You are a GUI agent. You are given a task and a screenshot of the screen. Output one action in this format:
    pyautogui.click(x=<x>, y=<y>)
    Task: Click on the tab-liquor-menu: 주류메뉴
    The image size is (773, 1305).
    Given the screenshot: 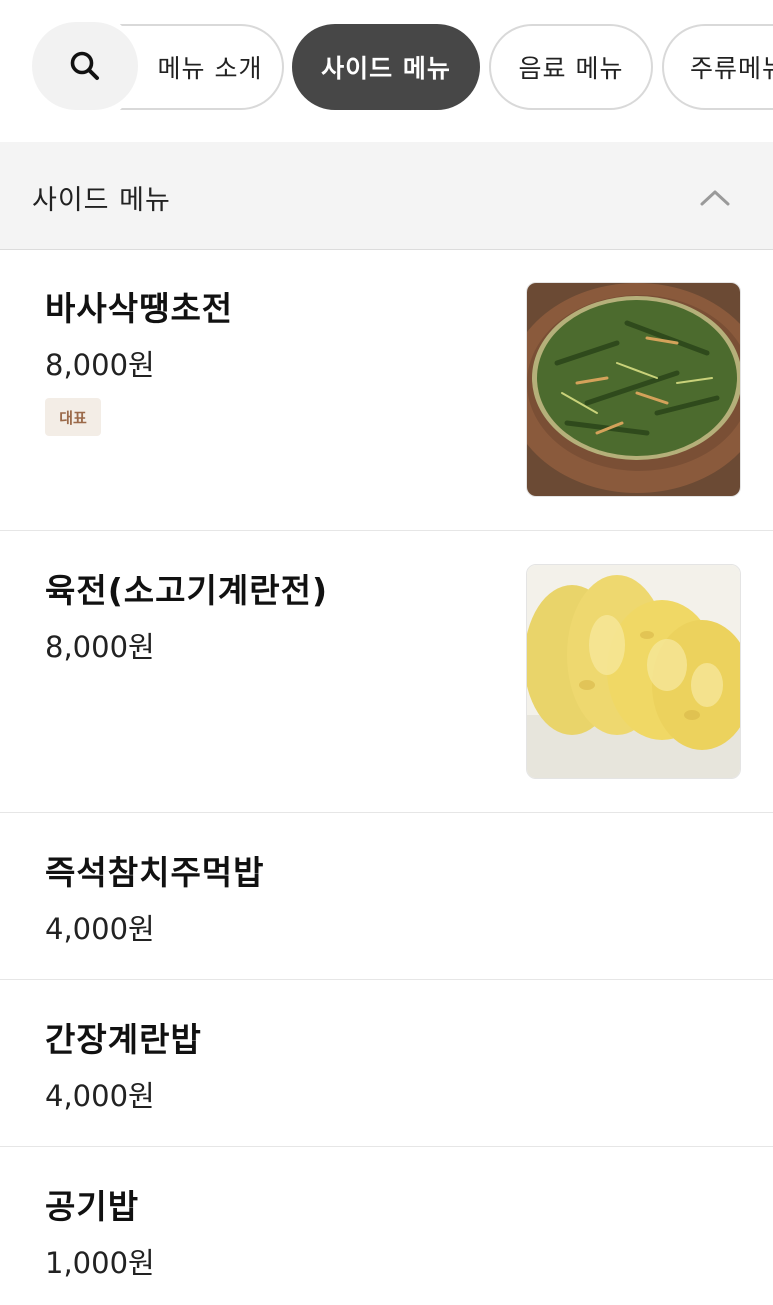 What is the action you would take?
    pyautogui.click(x=717, y=67)
    